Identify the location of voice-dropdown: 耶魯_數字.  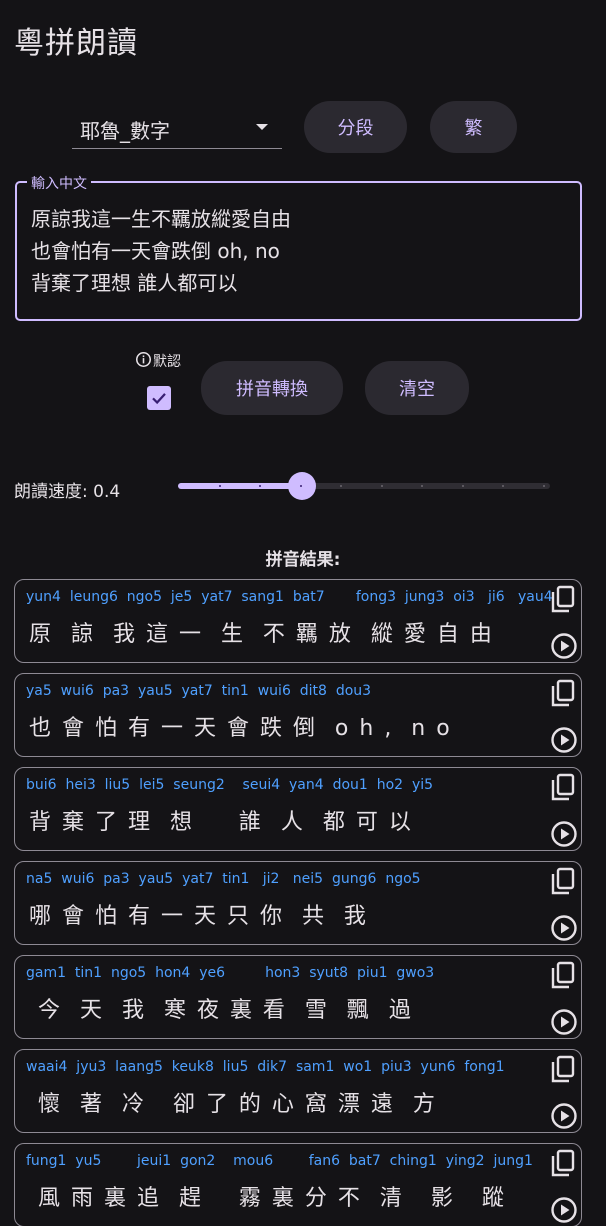
(177, 127).